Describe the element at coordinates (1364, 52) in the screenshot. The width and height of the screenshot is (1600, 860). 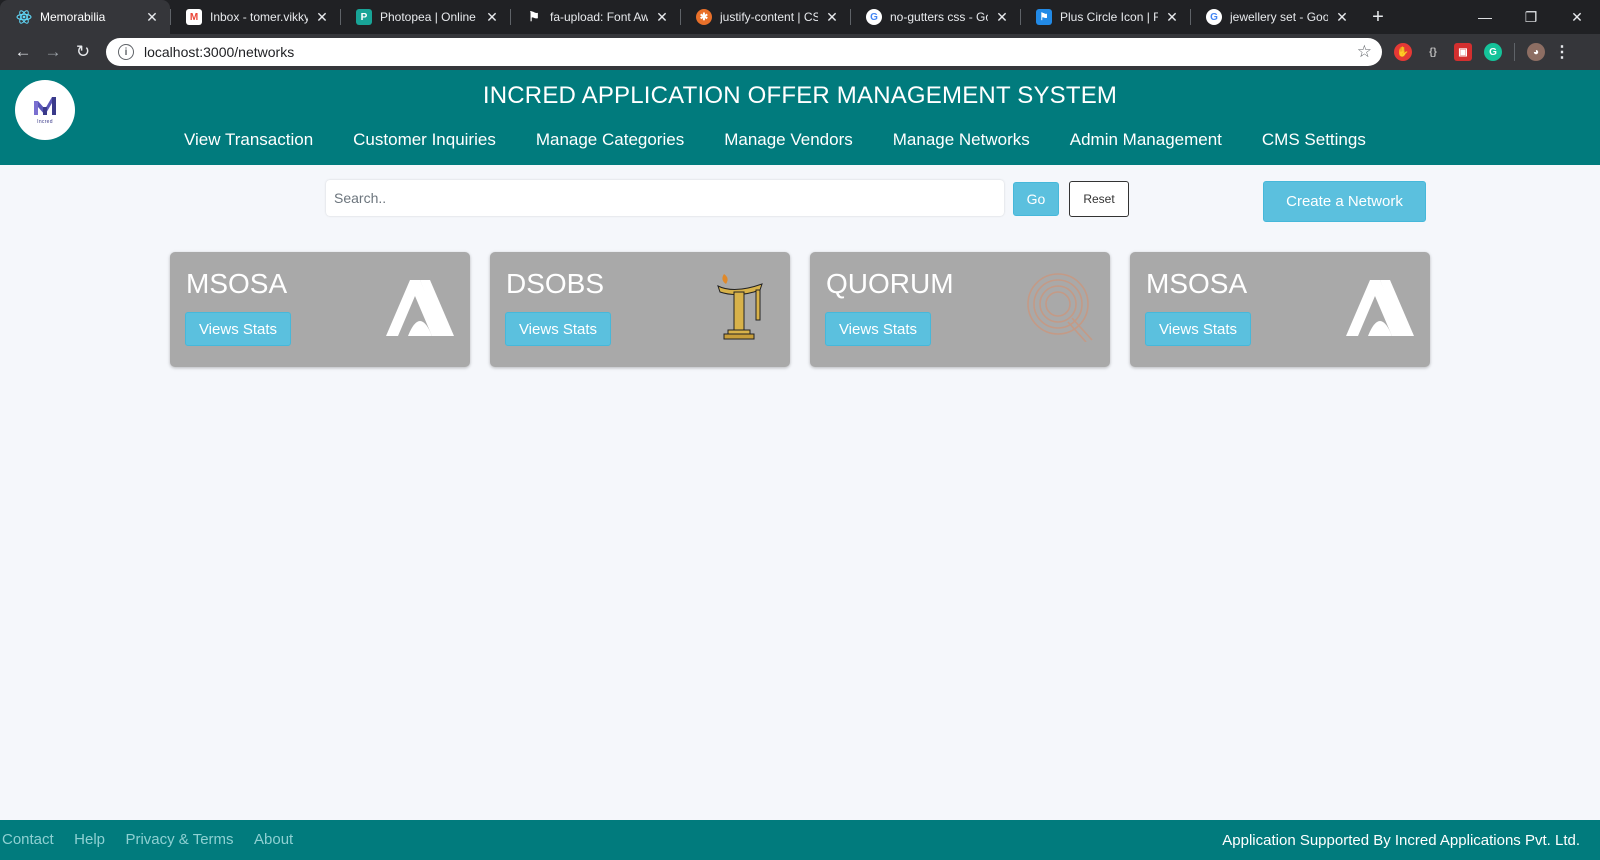
I see `bookmark-star-icon: ☆` at that location.